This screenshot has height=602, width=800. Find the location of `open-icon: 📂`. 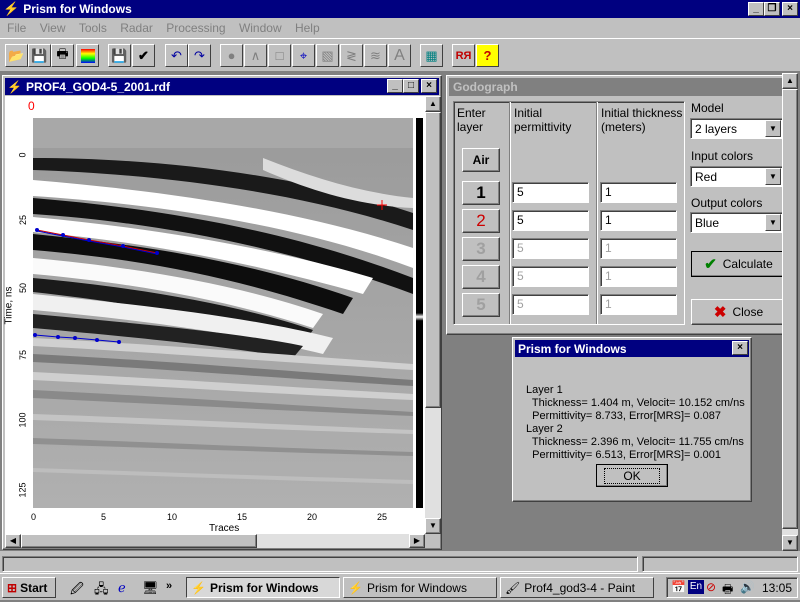

open-icon: 📂 is located at coordinates (16, 55).